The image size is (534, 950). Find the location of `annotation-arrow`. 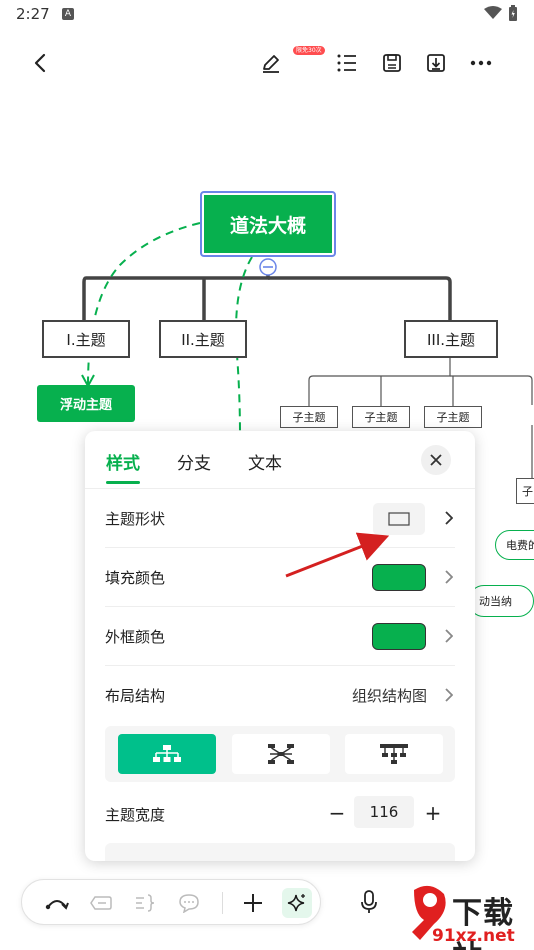

annotation-arrow is located at coordinates (337, 555).